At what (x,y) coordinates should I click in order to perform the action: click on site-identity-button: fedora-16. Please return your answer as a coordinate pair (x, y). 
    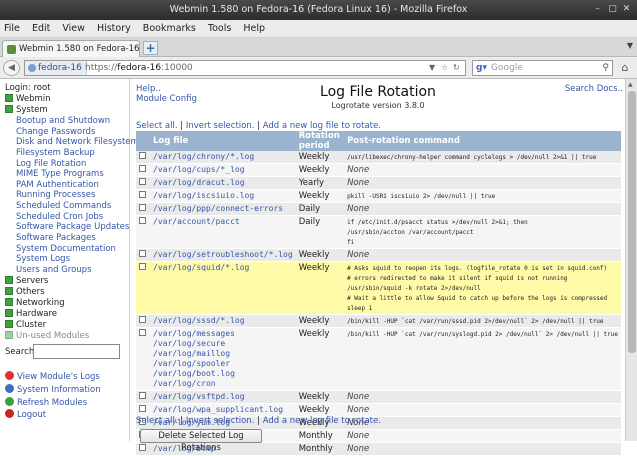
    Looking at the image, I should click on (56, 68).